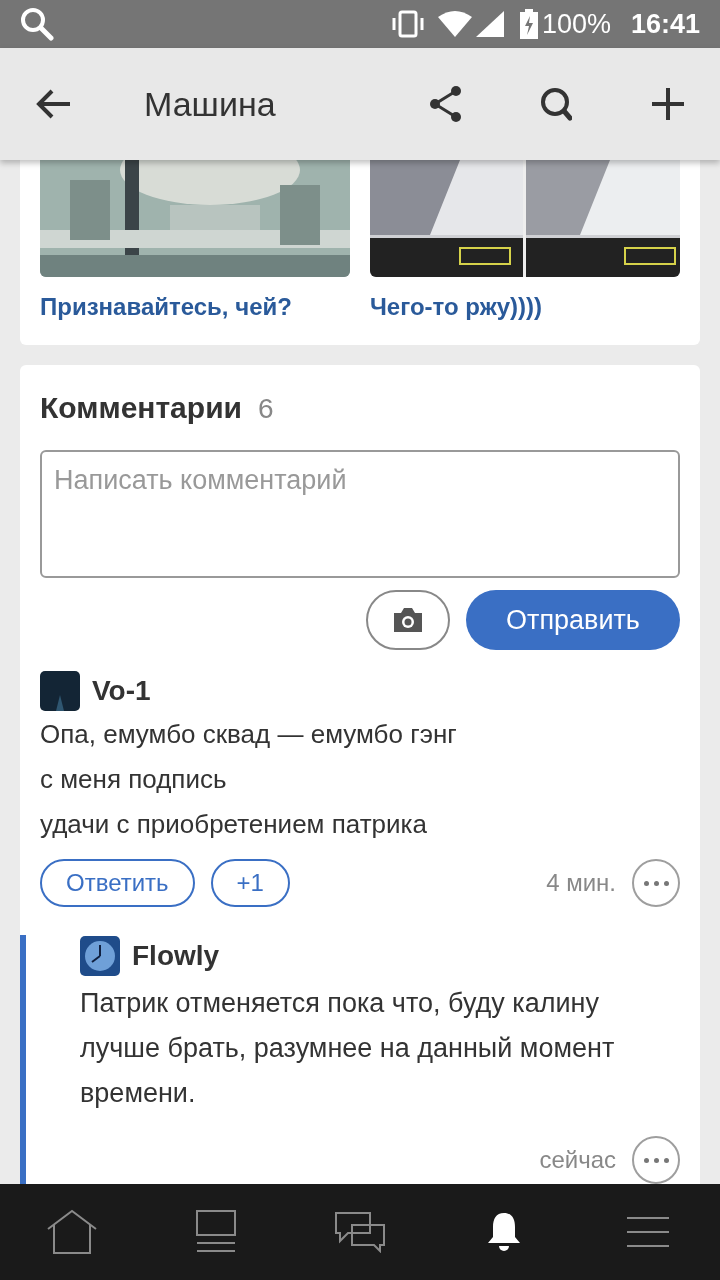  What do you see at coordinates (234, 824) in the screenshot?
I see `comment-text: удачи с приобретением патрика` at bounding box center [234, 824].